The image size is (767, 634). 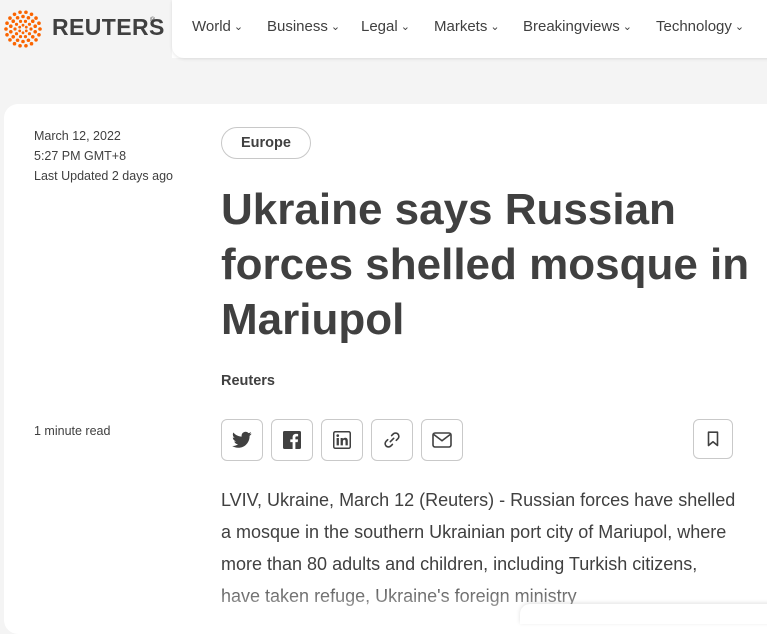 I want to click on bookmark-icon, so click(x=713, y=439).